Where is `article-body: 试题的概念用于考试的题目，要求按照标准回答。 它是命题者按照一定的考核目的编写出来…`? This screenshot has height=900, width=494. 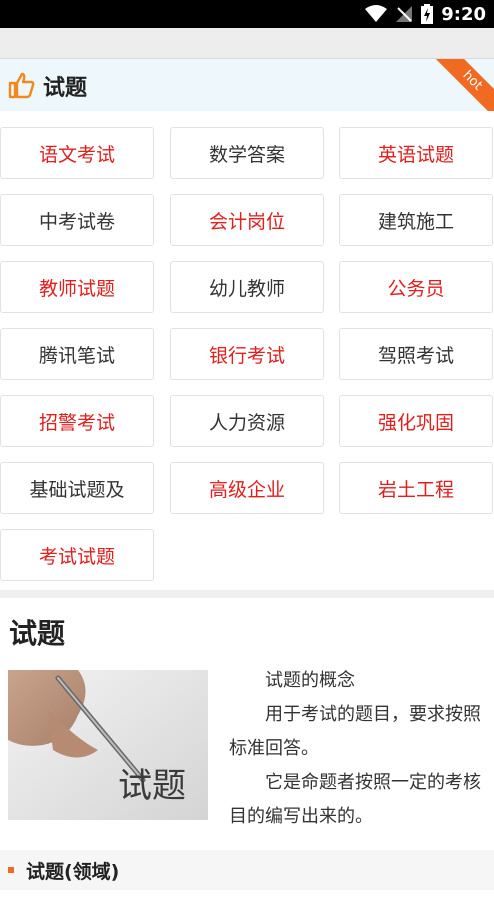 article-body: 试题的概念用于考试的题目，要求按照标准回答。 它是命题者按照一定的考核目的编写出来… is located at coordinates (360, 749).